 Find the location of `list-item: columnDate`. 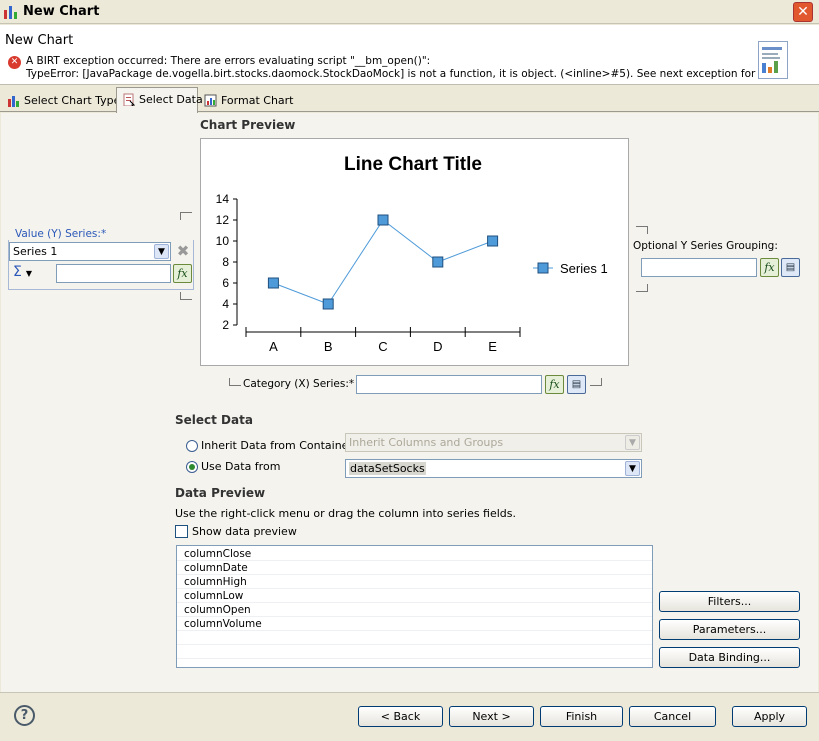

list-item: columnDate is located at coordinates (414, 568).